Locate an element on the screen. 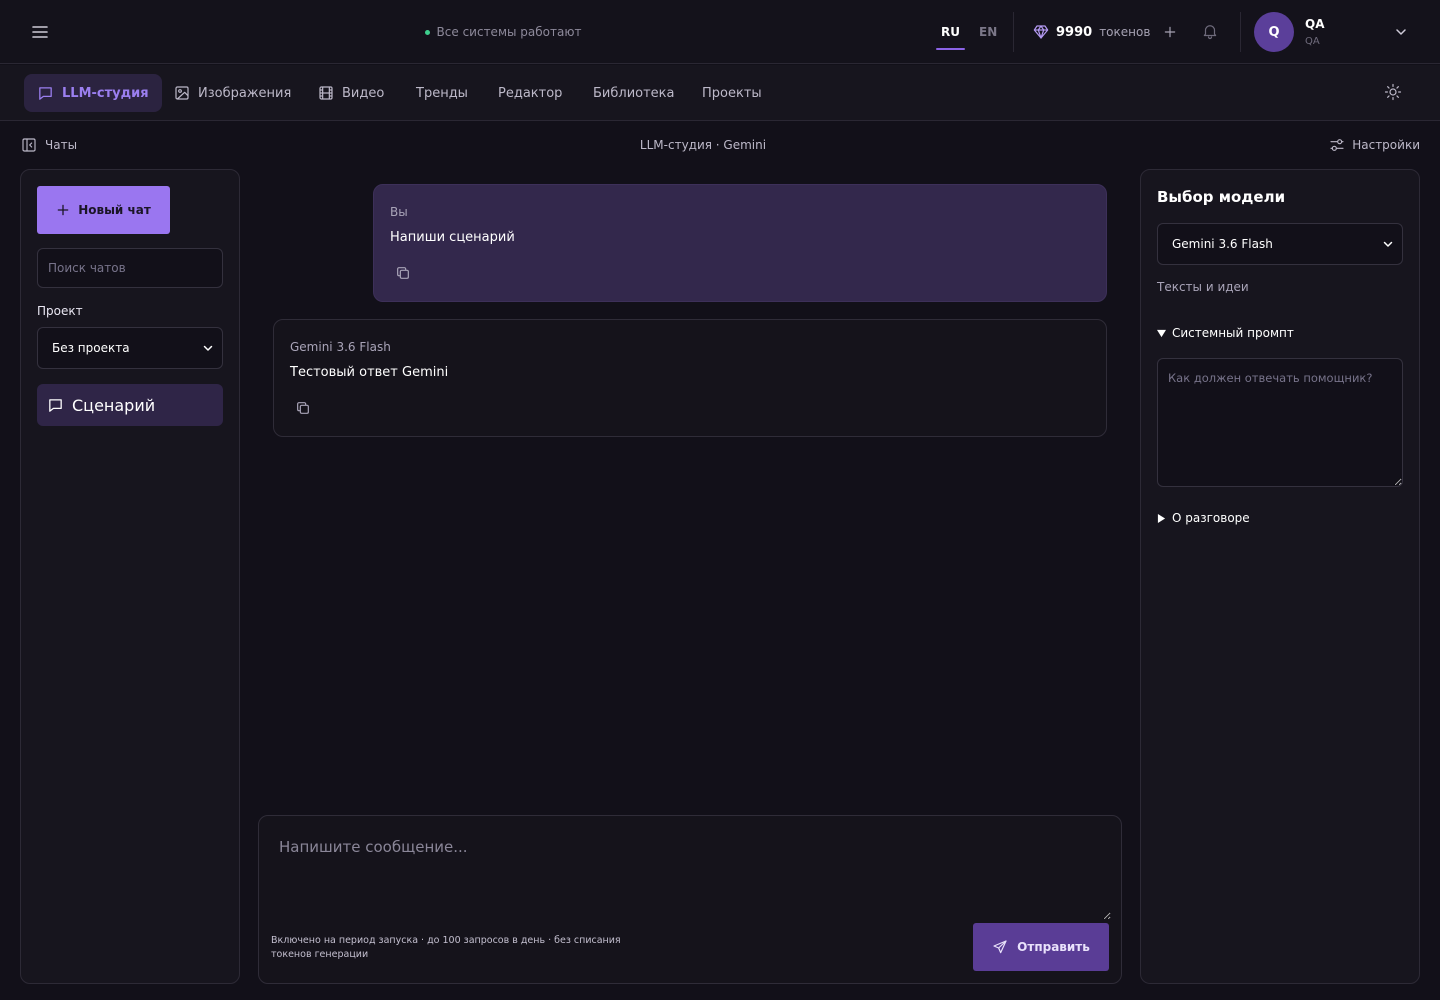 The height and width of the screenshot is (1000, 1440). nav-editor: Редактор is located at coordinates (530, 93).